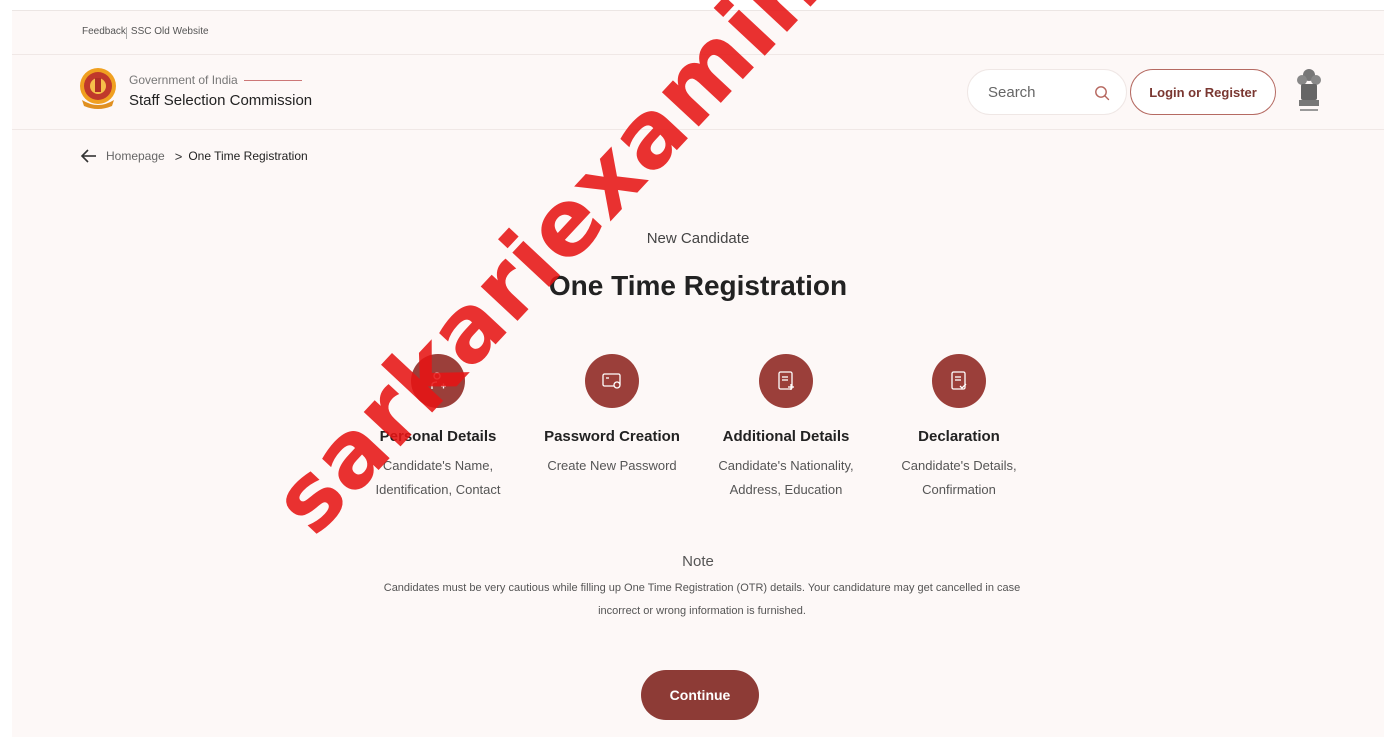 The image size is (1395, 737). What do you see at coordinates (1102, 93) in the screenshot?
I see `search-icon` at bounding box center [1102, 93].